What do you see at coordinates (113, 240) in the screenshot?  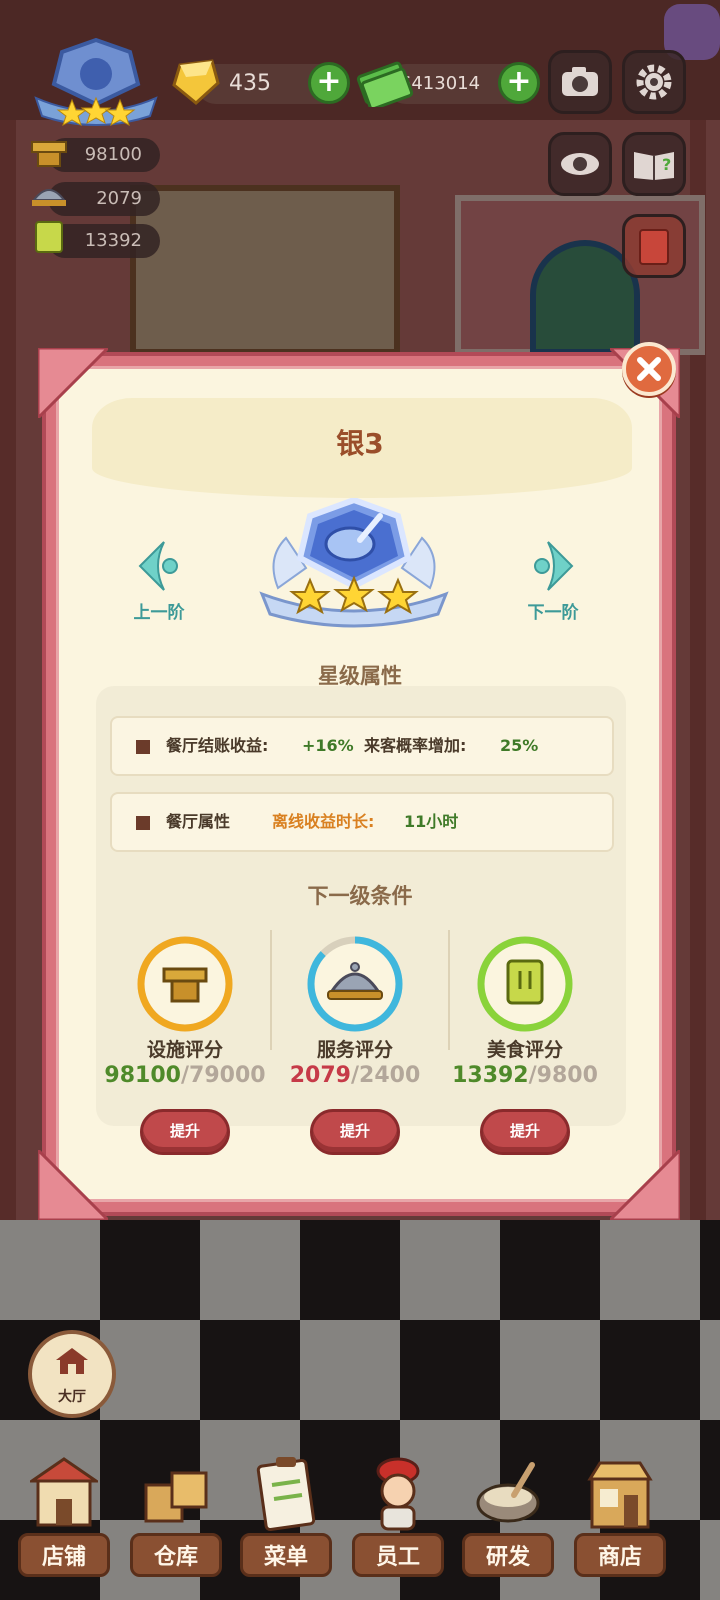 I see `food-score-value: 13392` at bounding box center [113, 240].